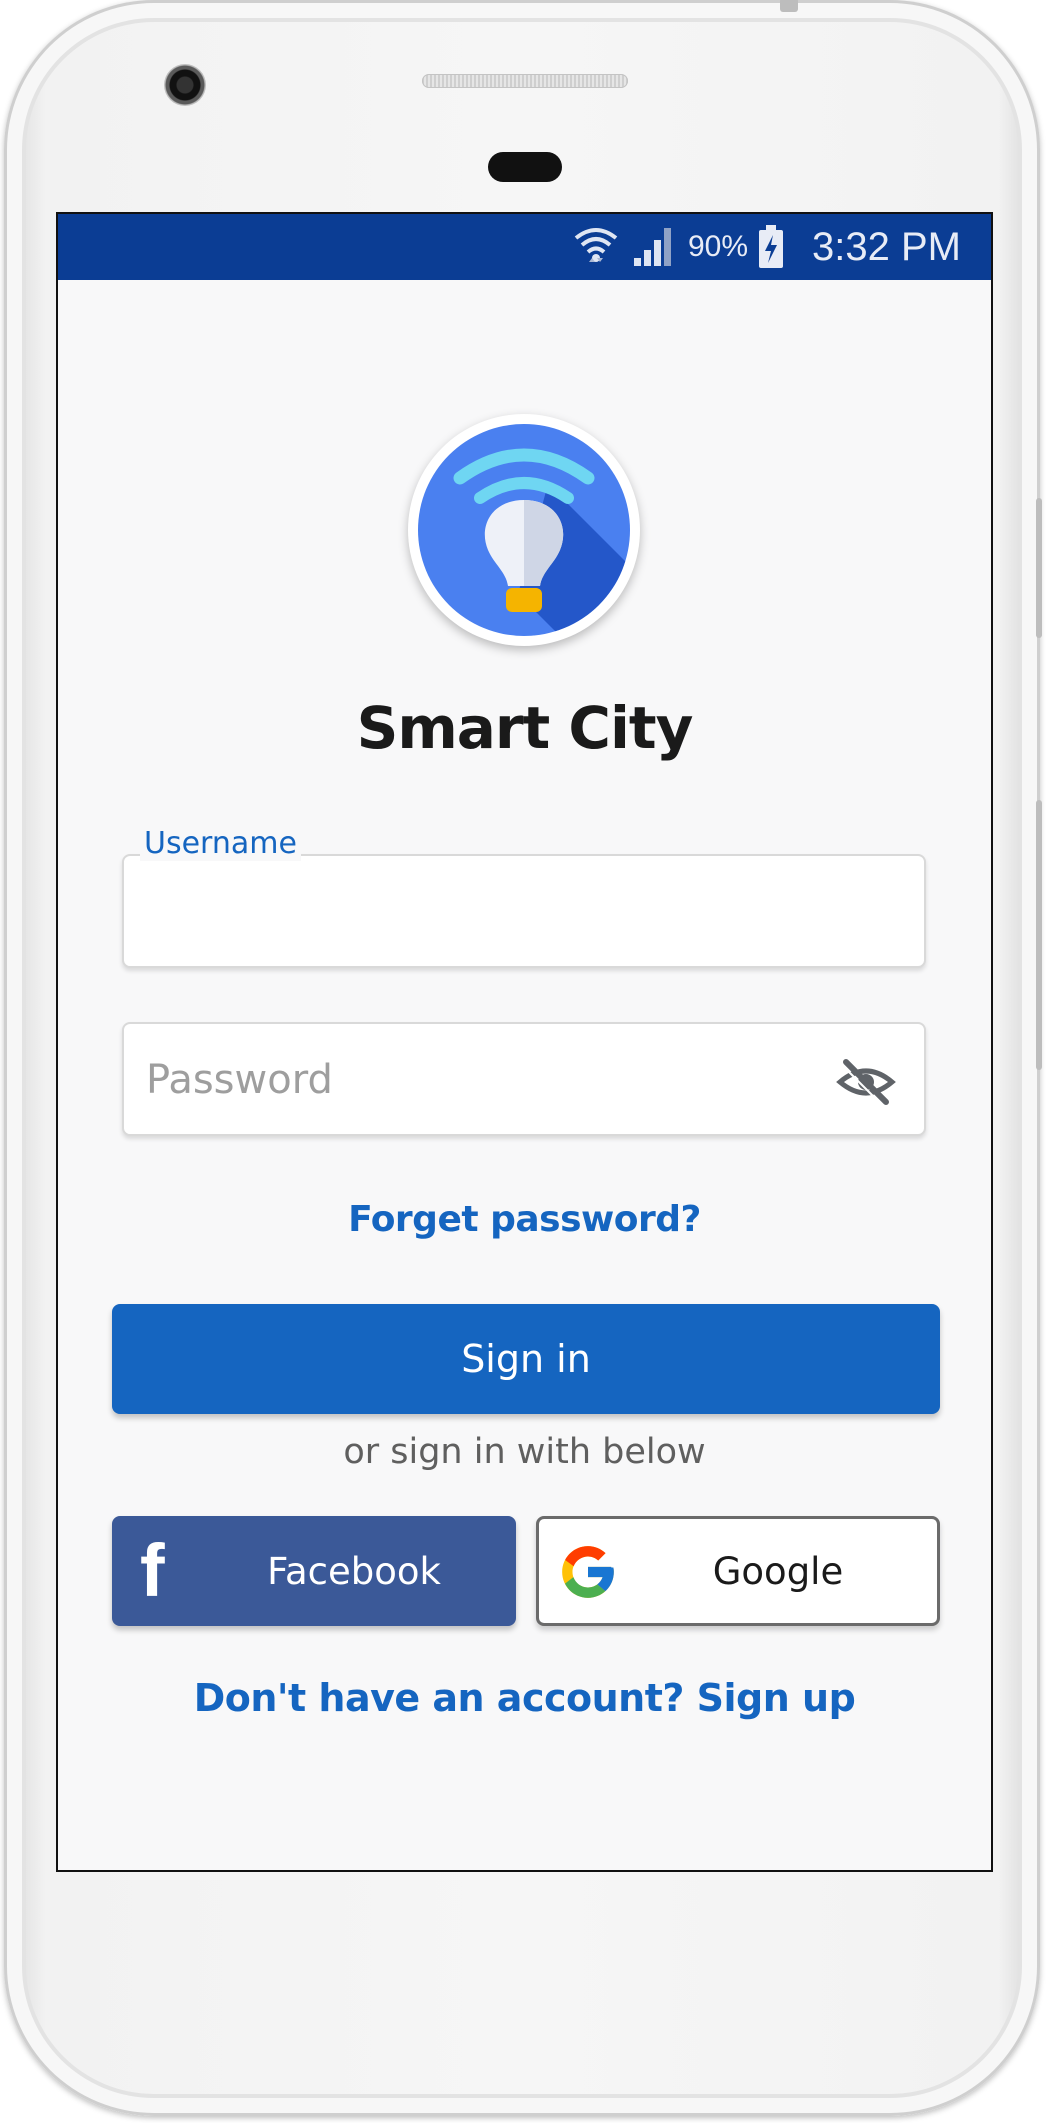 This screenshot has width=1046, height=2123. What do you see at coordinates (1039, 935) in the screenshot?
I see `power-button` at bounding box center [1039, 935].